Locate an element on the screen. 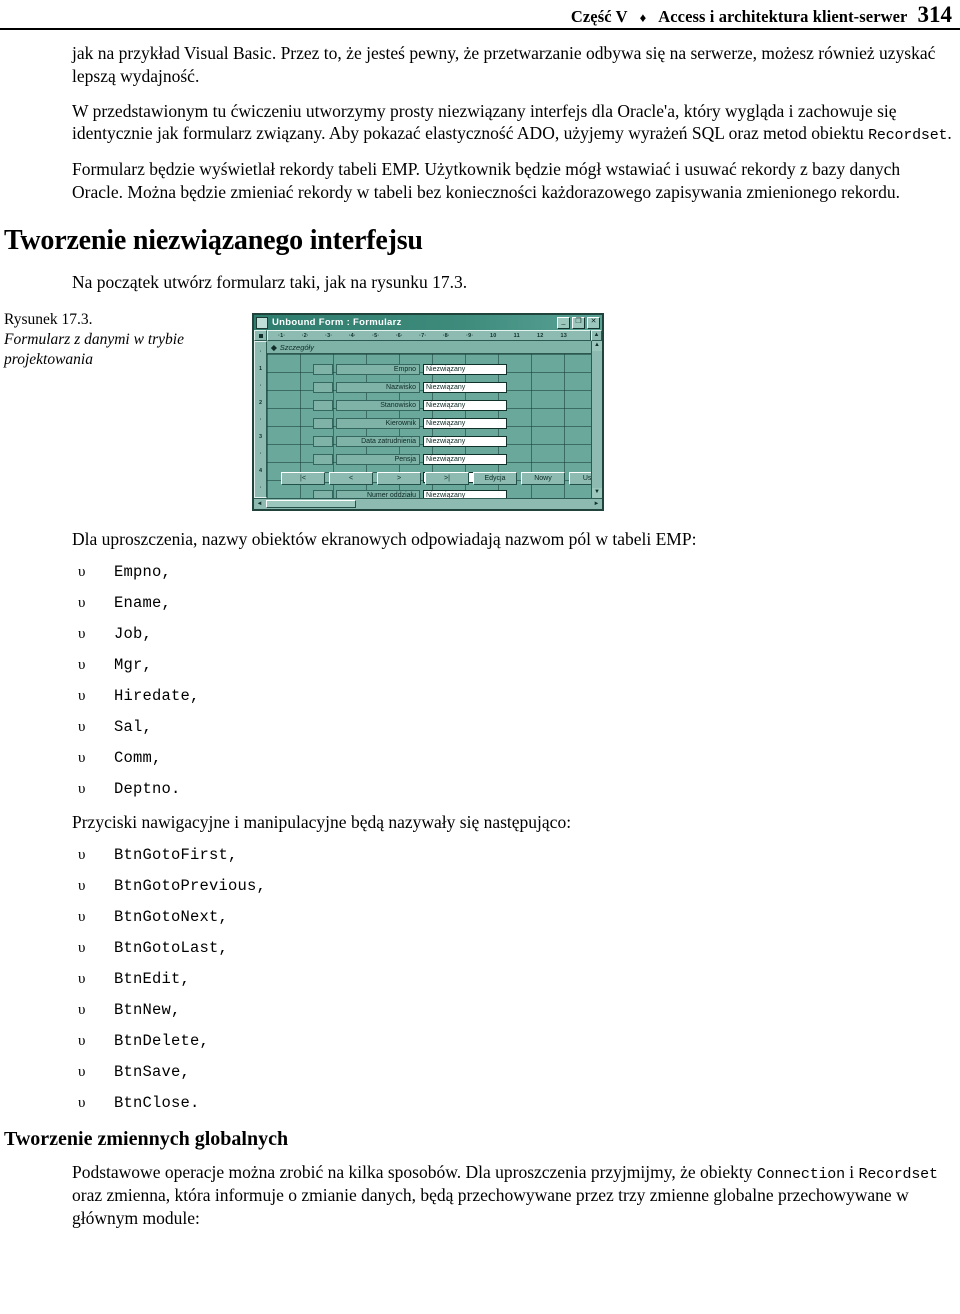 The height and width of the screenshot is (1314, 960). header-subtitle: Access i architektura klient-serwer is located at coordinates (783, 16).